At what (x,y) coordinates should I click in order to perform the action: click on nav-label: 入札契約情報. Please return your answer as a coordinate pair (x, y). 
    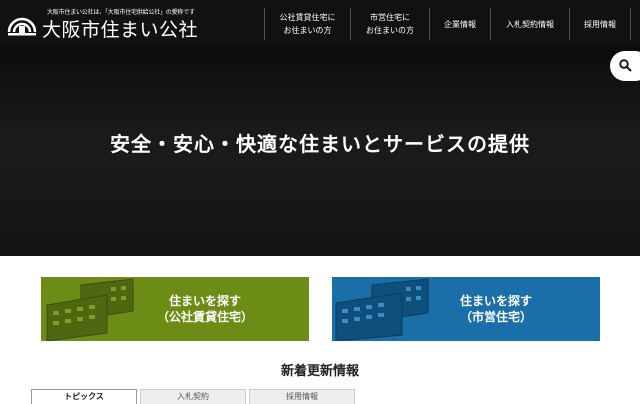
    Looking at the image, I should click on (530, 24).